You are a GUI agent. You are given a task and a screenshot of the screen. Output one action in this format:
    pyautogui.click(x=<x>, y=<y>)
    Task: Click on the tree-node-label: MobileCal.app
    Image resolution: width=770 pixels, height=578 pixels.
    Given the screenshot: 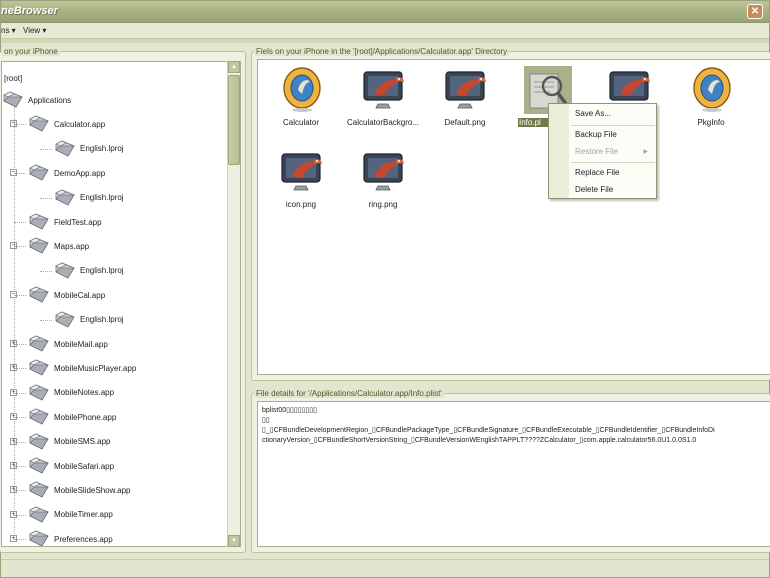 What is the action you would take?
    pyautogui.click(x=80, y=295)
    